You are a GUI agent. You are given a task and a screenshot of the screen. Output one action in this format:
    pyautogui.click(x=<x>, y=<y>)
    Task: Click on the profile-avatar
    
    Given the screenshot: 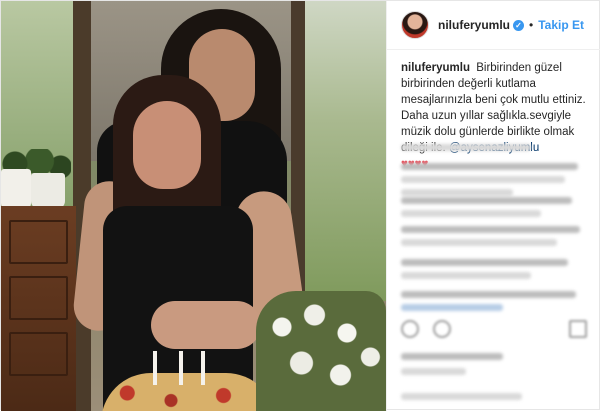 What is the action you would take?
    pyautogui.click(x=415, y=25)
    